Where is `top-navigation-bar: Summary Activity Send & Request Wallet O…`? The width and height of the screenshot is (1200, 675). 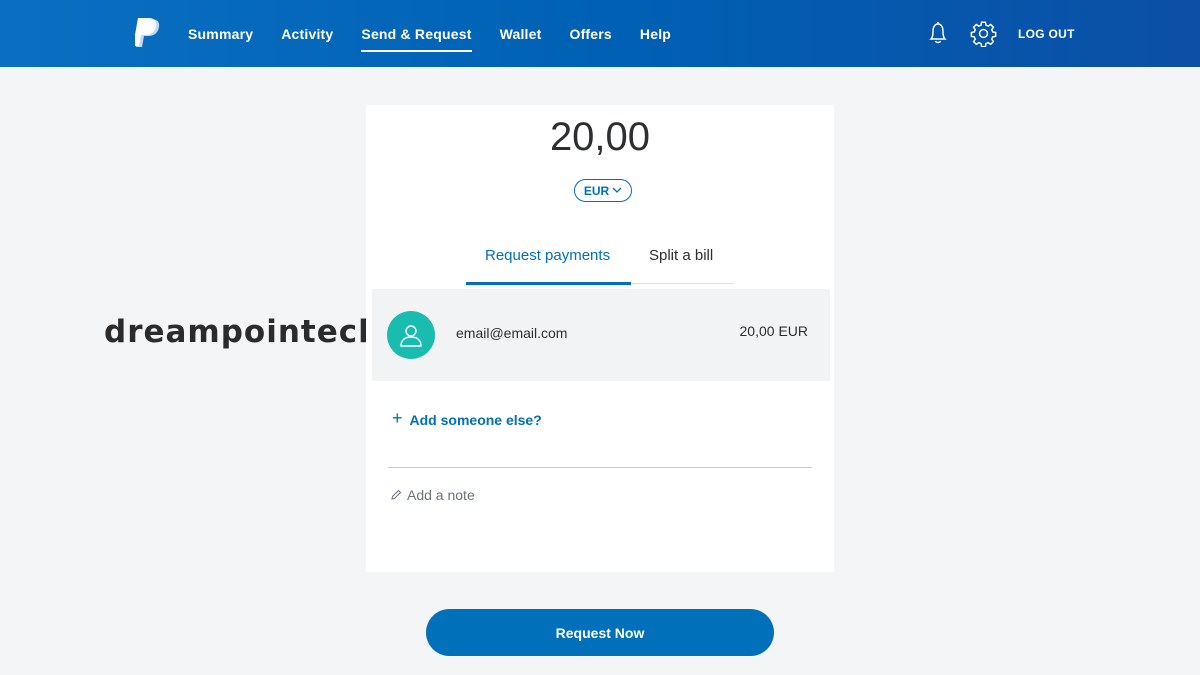 top-navigation-bar: Summary Activity Send & Request Wallet O… is located at coordinates (600, 33).